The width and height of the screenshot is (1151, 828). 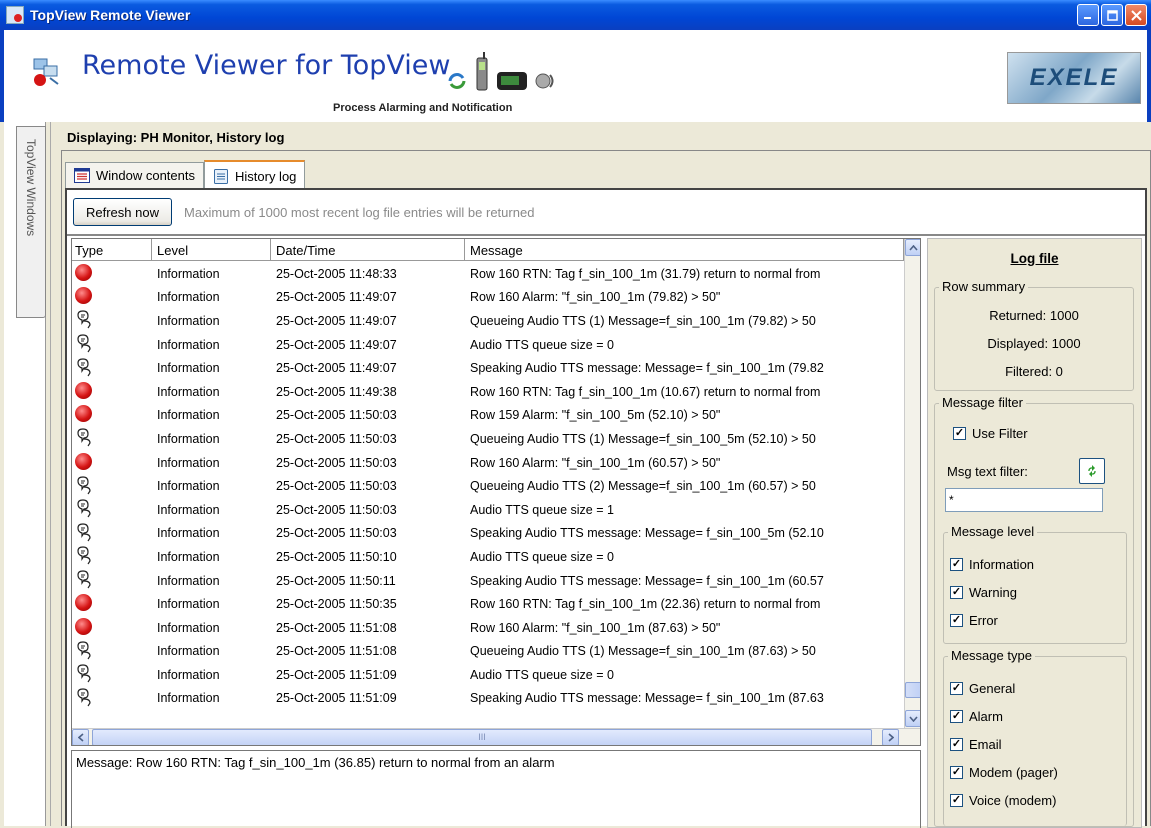 I want to click on topview-windows-tab: TopView Windows, so click(x=31, y=222).